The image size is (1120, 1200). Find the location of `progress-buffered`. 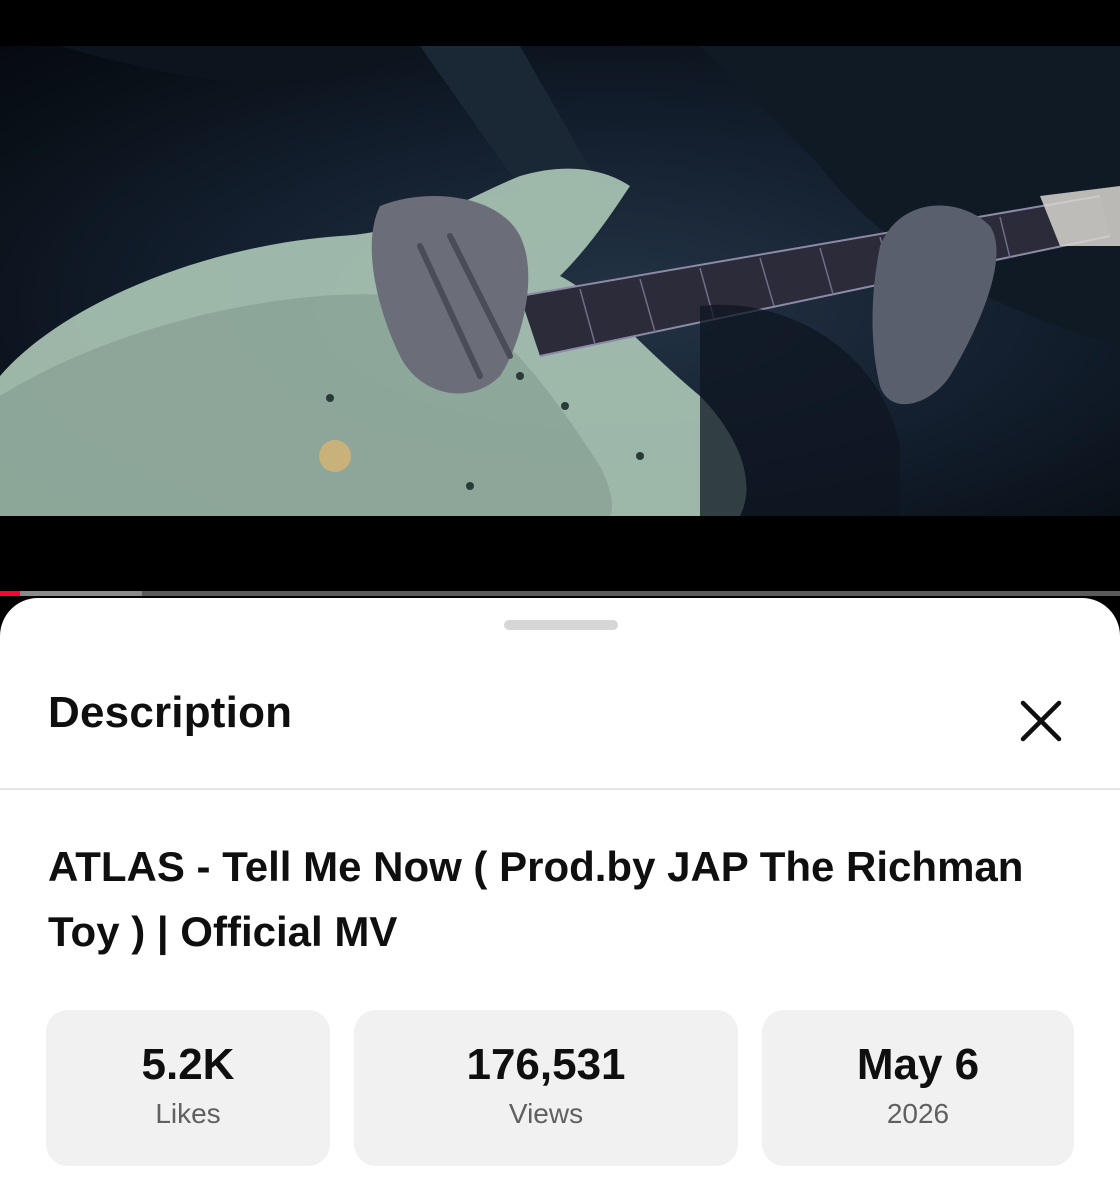

progress-buffered is located at coordinates (71, 593).